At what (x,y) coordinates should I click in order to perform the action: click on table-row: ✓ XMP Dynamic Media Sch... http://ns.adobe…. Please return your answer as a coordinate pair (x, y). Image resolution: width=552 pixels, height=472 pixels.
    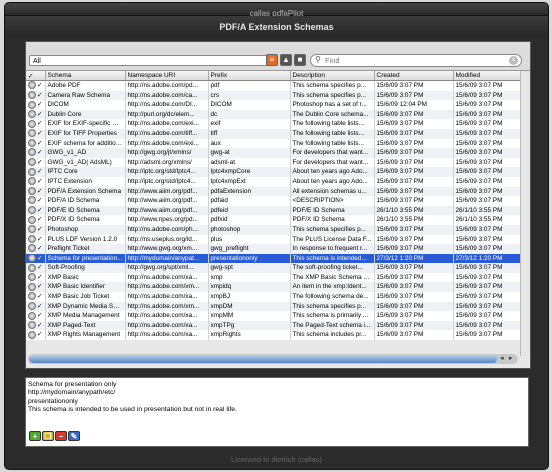
    Looking at the image, I should click on (273, 306).